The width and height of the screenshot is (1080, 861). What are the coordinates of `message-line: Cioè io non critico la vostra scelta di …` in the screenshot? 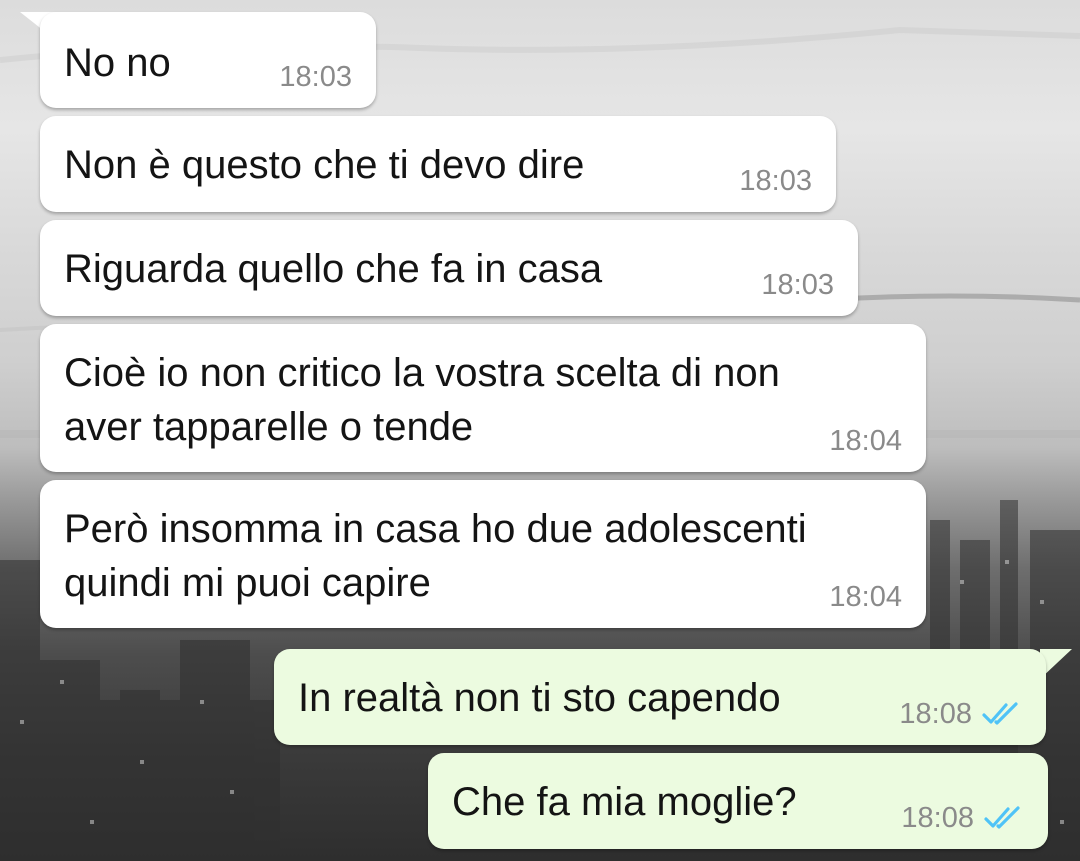 It's located at (422, 373).